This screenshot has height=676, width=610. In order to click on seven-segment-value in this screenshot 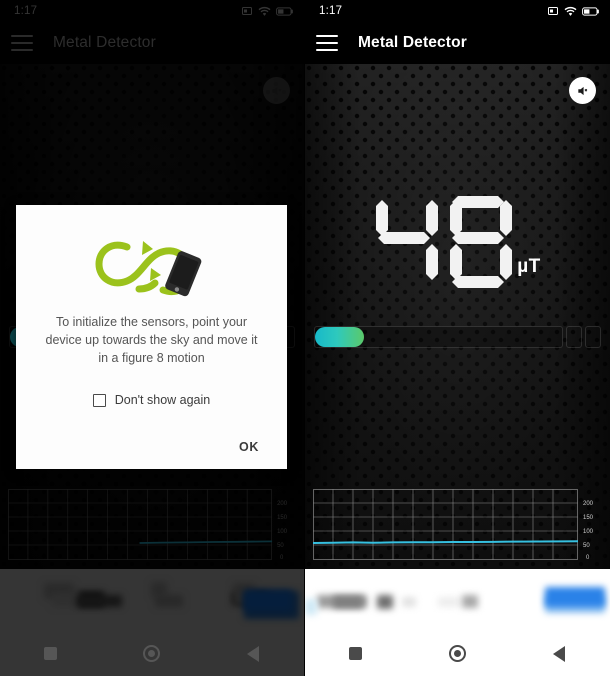, I will do `click(443, 240)`.